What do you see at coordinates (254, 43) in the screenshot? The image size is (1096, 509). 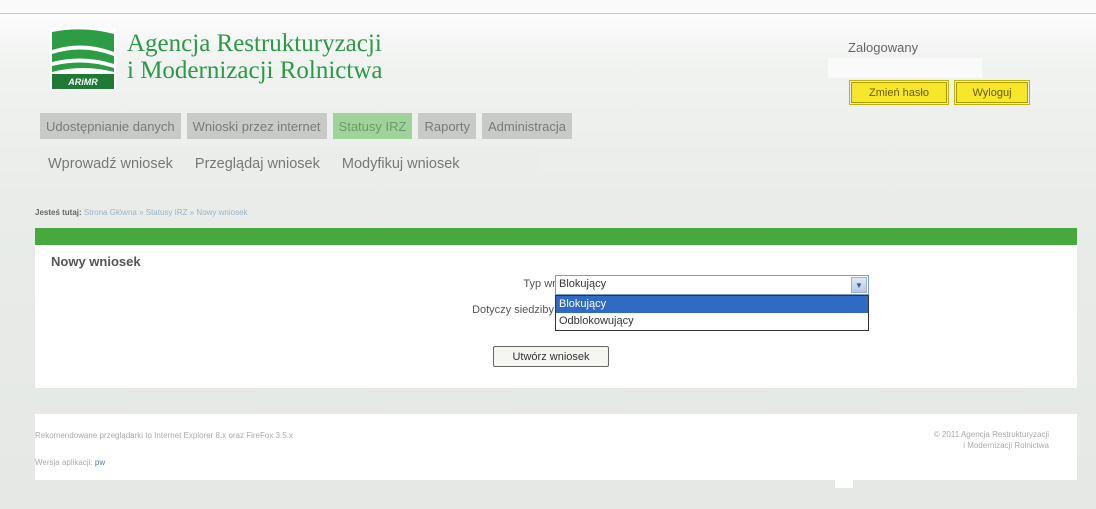 I see `agency-name-line1: Agencja Restrukturyzacji` at bounding box center [254, 43].